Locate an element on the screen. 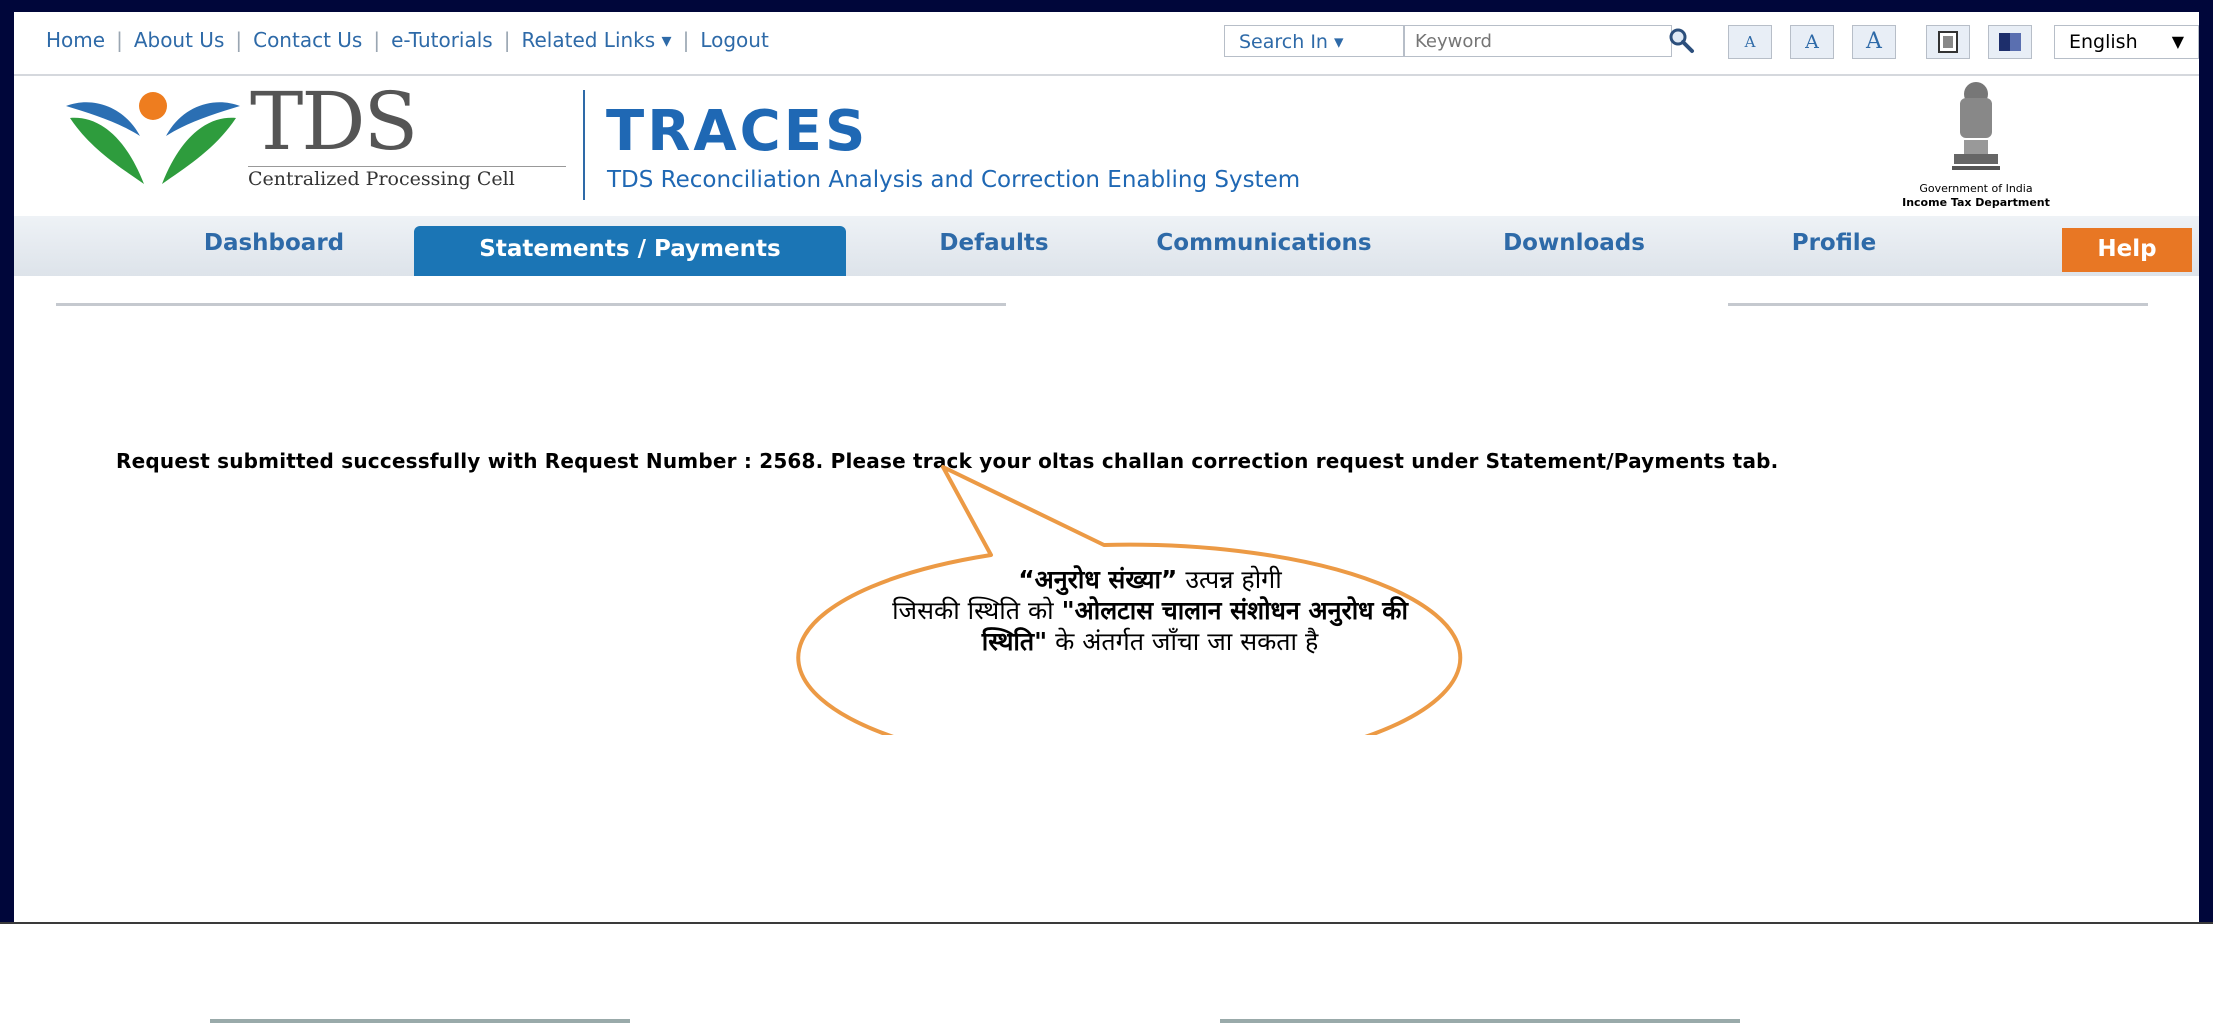 The height and width of the screenshot is (1028, 2213). tds-logo-text: TDS is located at coordinates (334, 121).